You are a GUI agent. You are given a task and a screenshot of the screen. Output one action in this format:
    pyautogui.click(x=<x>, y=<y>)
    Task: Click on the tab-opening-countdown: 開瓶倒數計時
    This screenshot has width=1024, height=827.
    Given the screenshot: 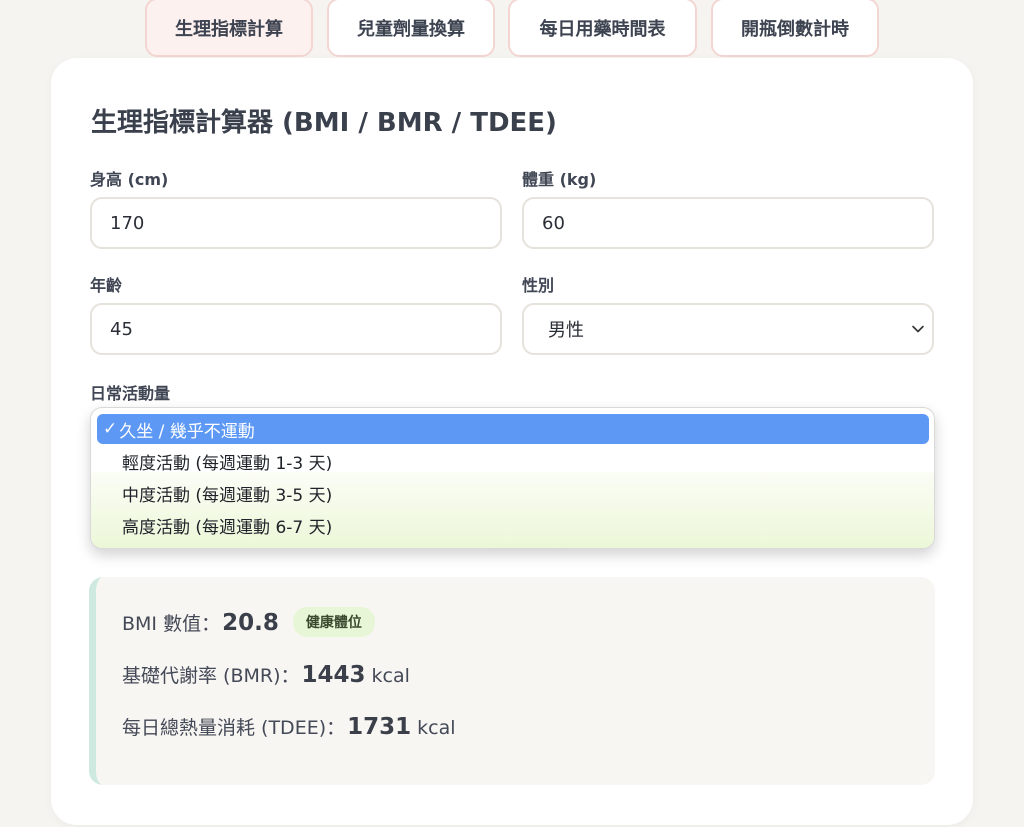 What is the action you would take?
    pyautogui.click(x=795, y=28)
    